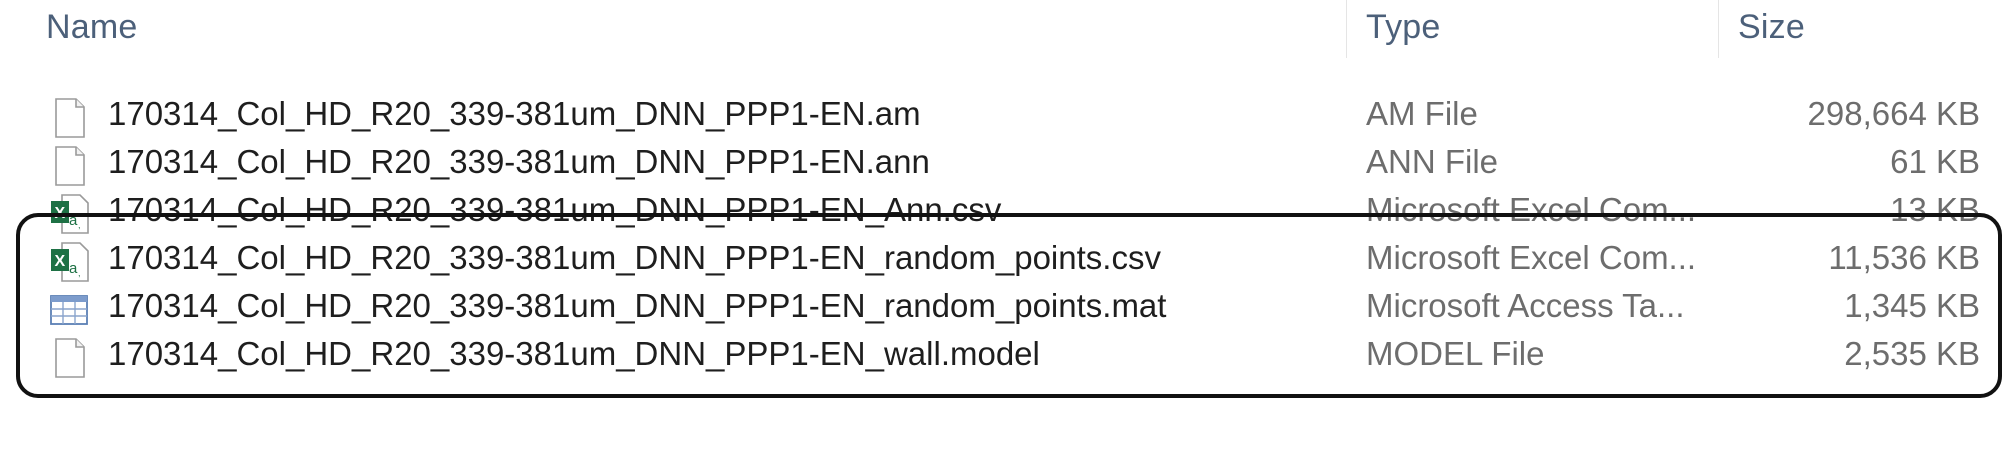 The image size is (2010, 460). What do you see at coordinates (1432, 161) in the screenshot?
I see `file-type: ANN File` at bounding box center [1432, 161].